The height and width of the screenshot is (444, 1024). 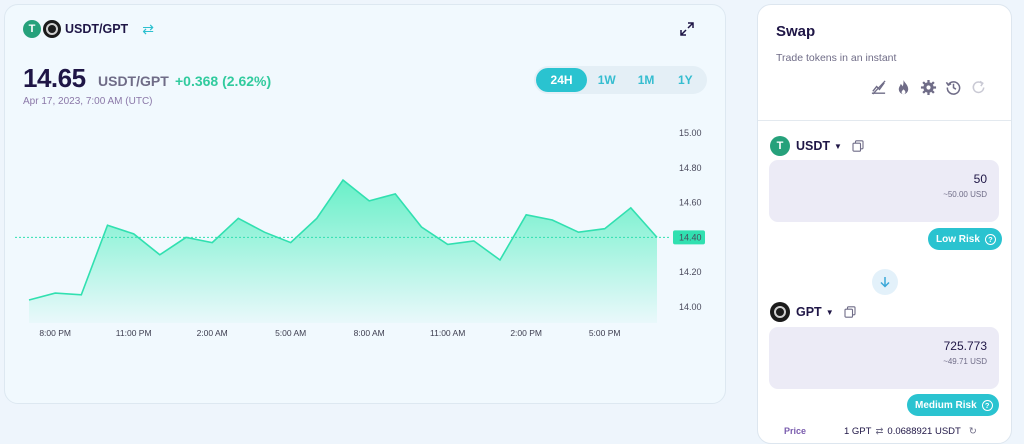 I want to click on x-tick-label: 8:00 PM, so click(x=55, y=333).